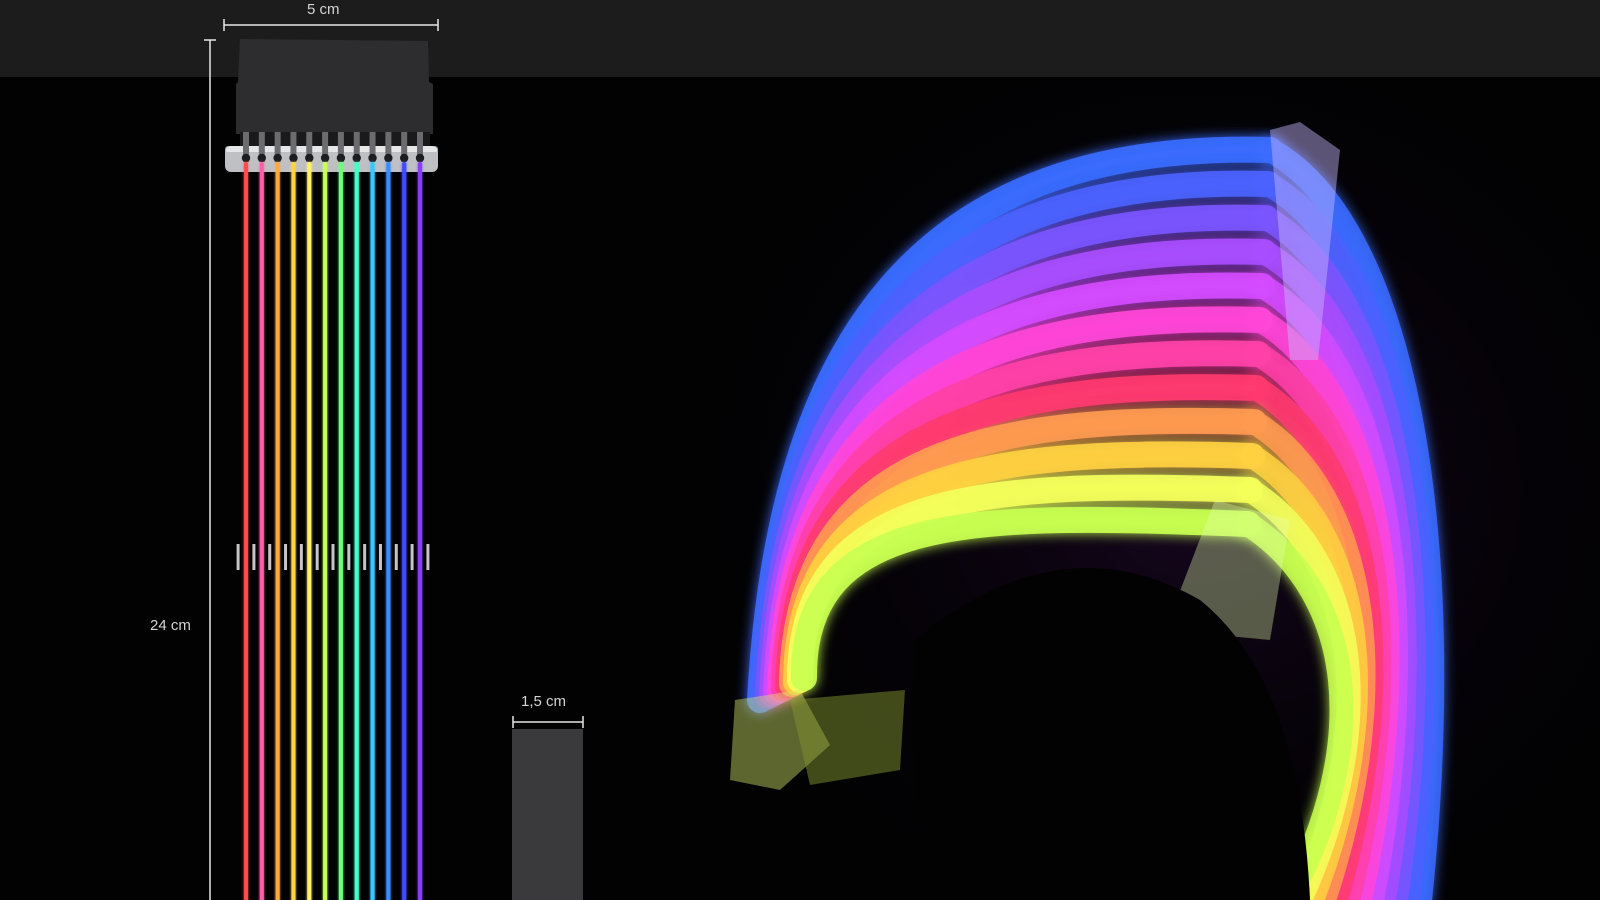 The height and width of the screenshot is (900, 1600). Describe the element at coordinates (323, 9) in the screenshot. I see `width-label: 5 cm` at that location.